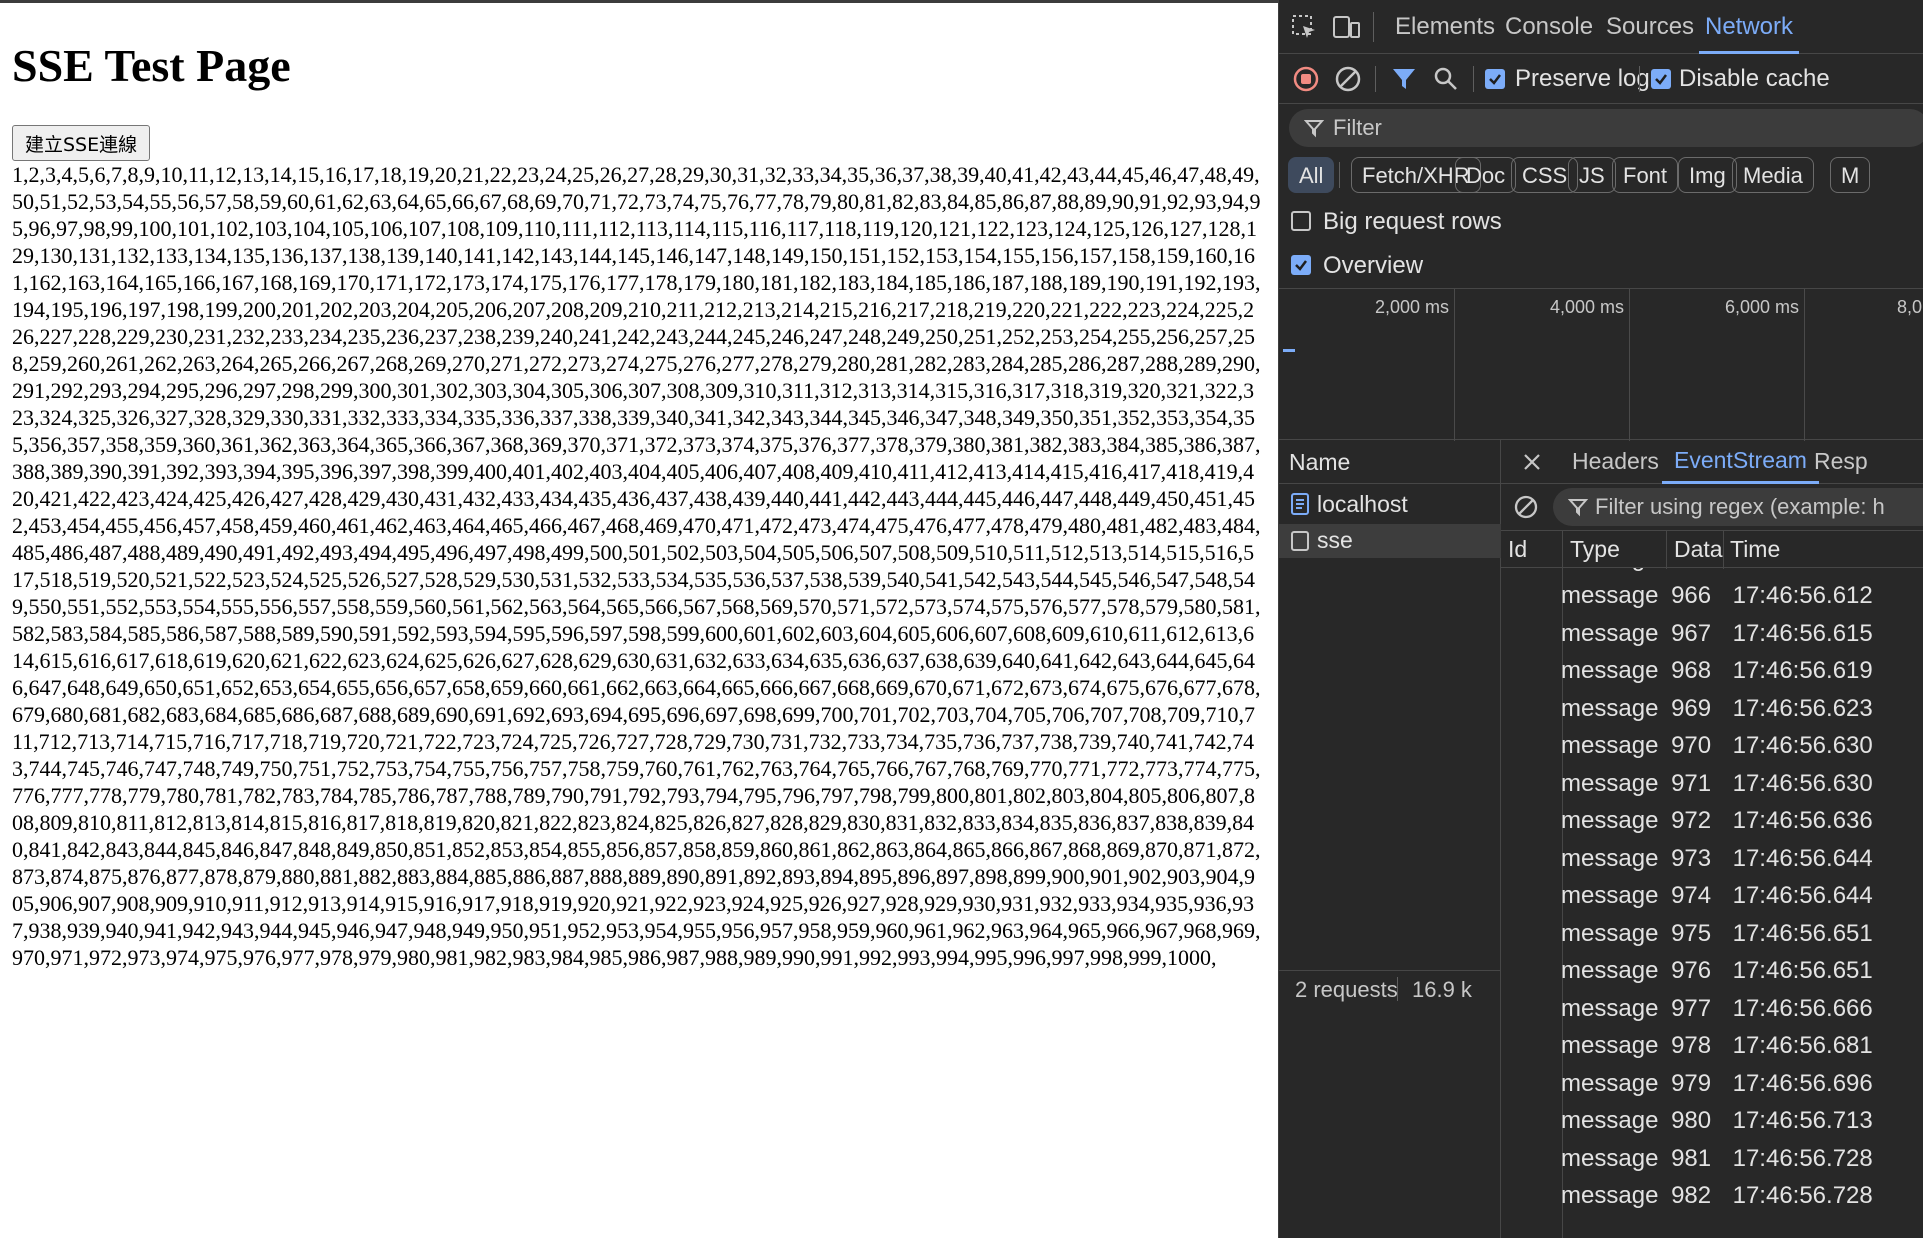 Image resolution: width=1923 pixels, height=1238 pixels. Describe the element at coordinates (1707, 175) in the screenshot. I see `type-filter-img: Img` at that location.